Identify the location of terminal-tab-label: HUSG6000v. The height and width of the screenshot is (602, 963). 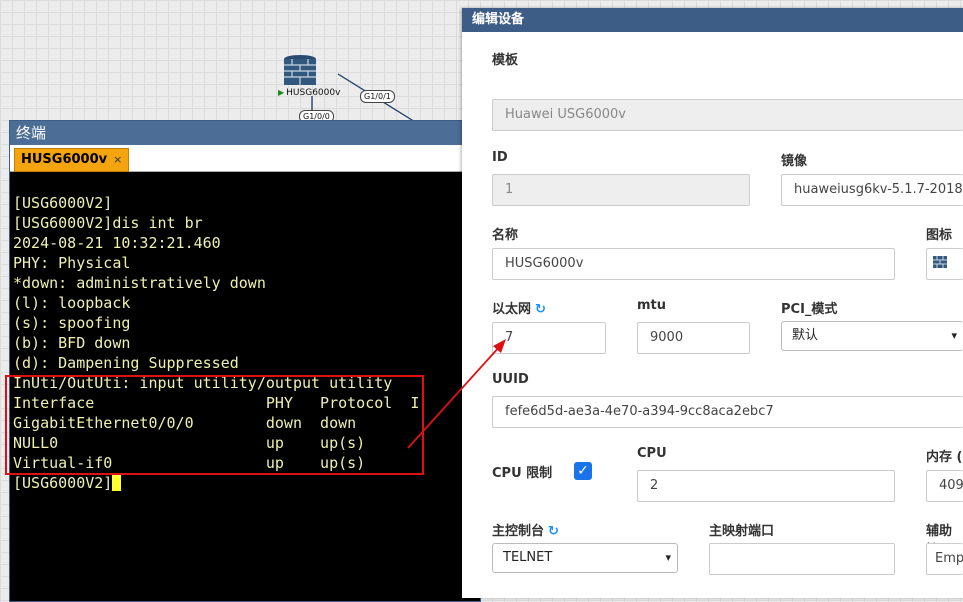
(64, 159).